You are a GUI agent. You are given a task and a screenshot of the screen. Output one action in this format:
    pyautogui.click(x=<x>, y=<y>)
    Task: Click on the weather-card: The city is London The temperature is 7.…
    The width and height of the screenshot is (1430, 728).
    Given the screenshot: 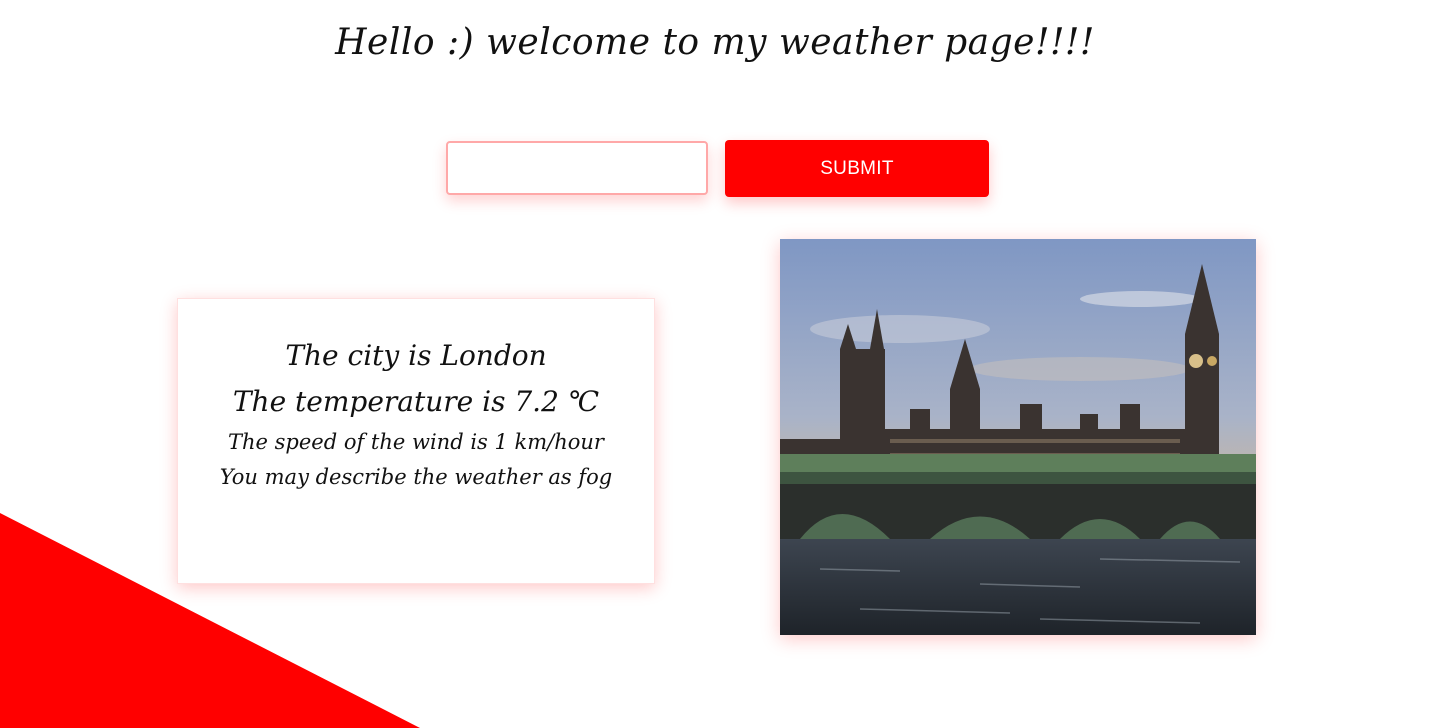 What is the action you would take?
    pyautogui.click(x=416, y=441)
    